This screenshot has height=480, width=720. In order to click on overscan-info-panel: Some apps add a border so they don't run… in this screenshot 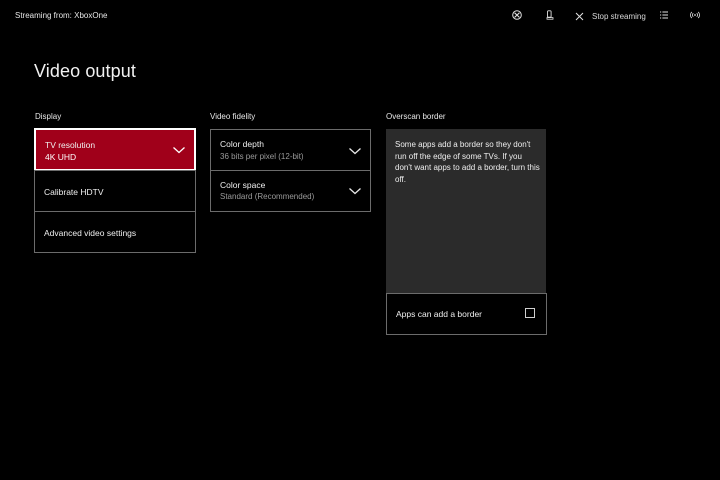, I will do `click(466, 211)`.